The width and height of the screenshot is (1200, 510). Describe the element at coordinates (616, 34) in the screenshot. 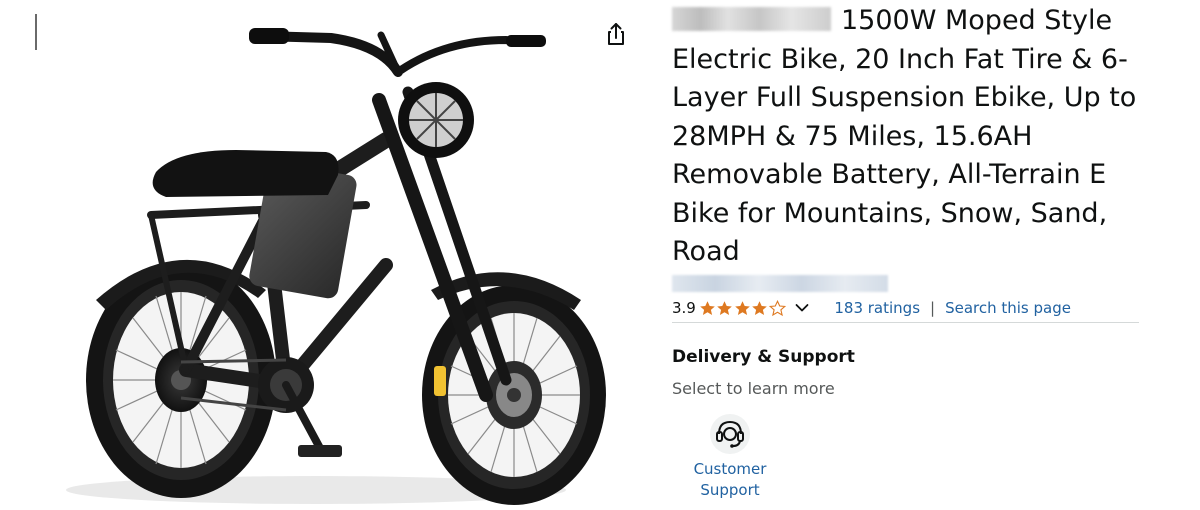

I see `share-icon` at that location.